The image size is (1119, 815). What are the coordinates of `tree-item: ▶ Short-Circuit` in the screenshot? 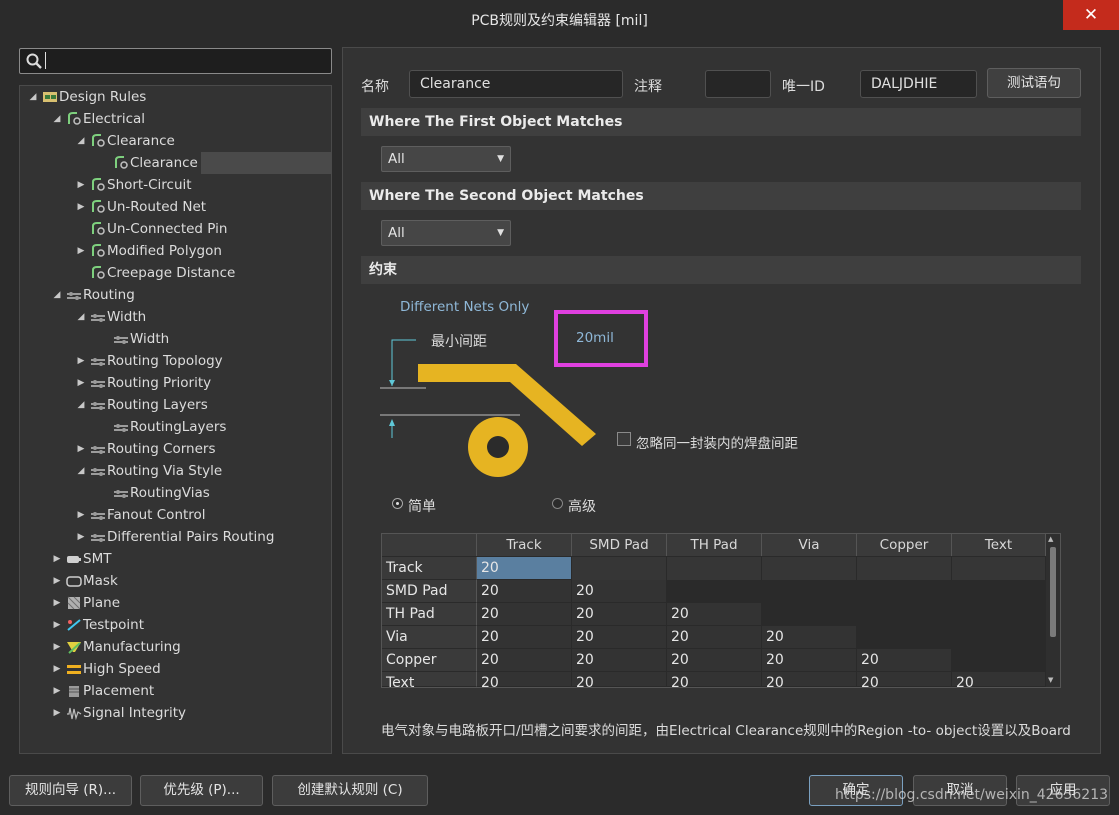 It's located at (175, 185).